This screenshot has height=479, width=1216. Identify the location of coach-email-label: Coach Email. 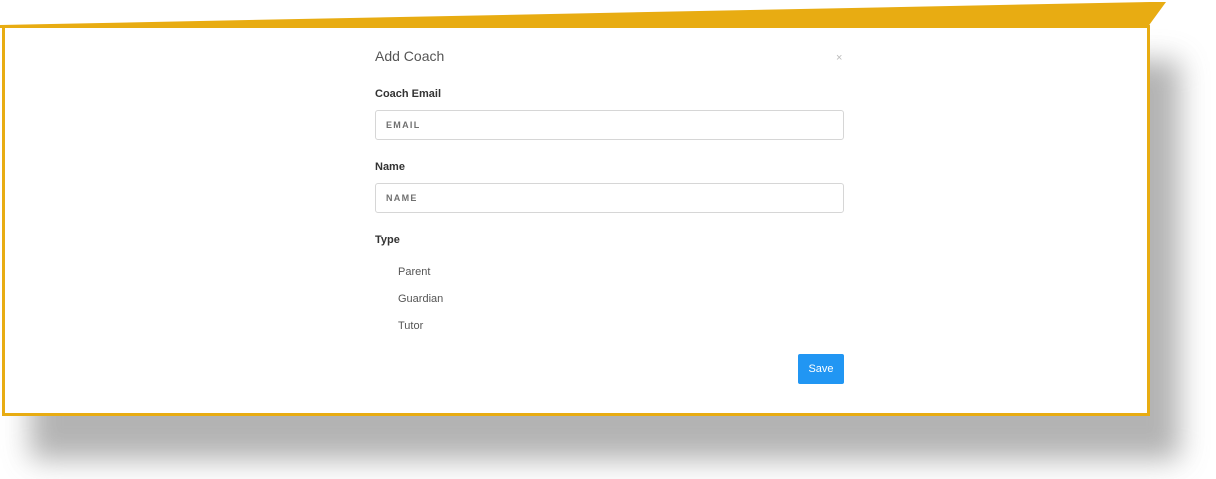
(408, 94).